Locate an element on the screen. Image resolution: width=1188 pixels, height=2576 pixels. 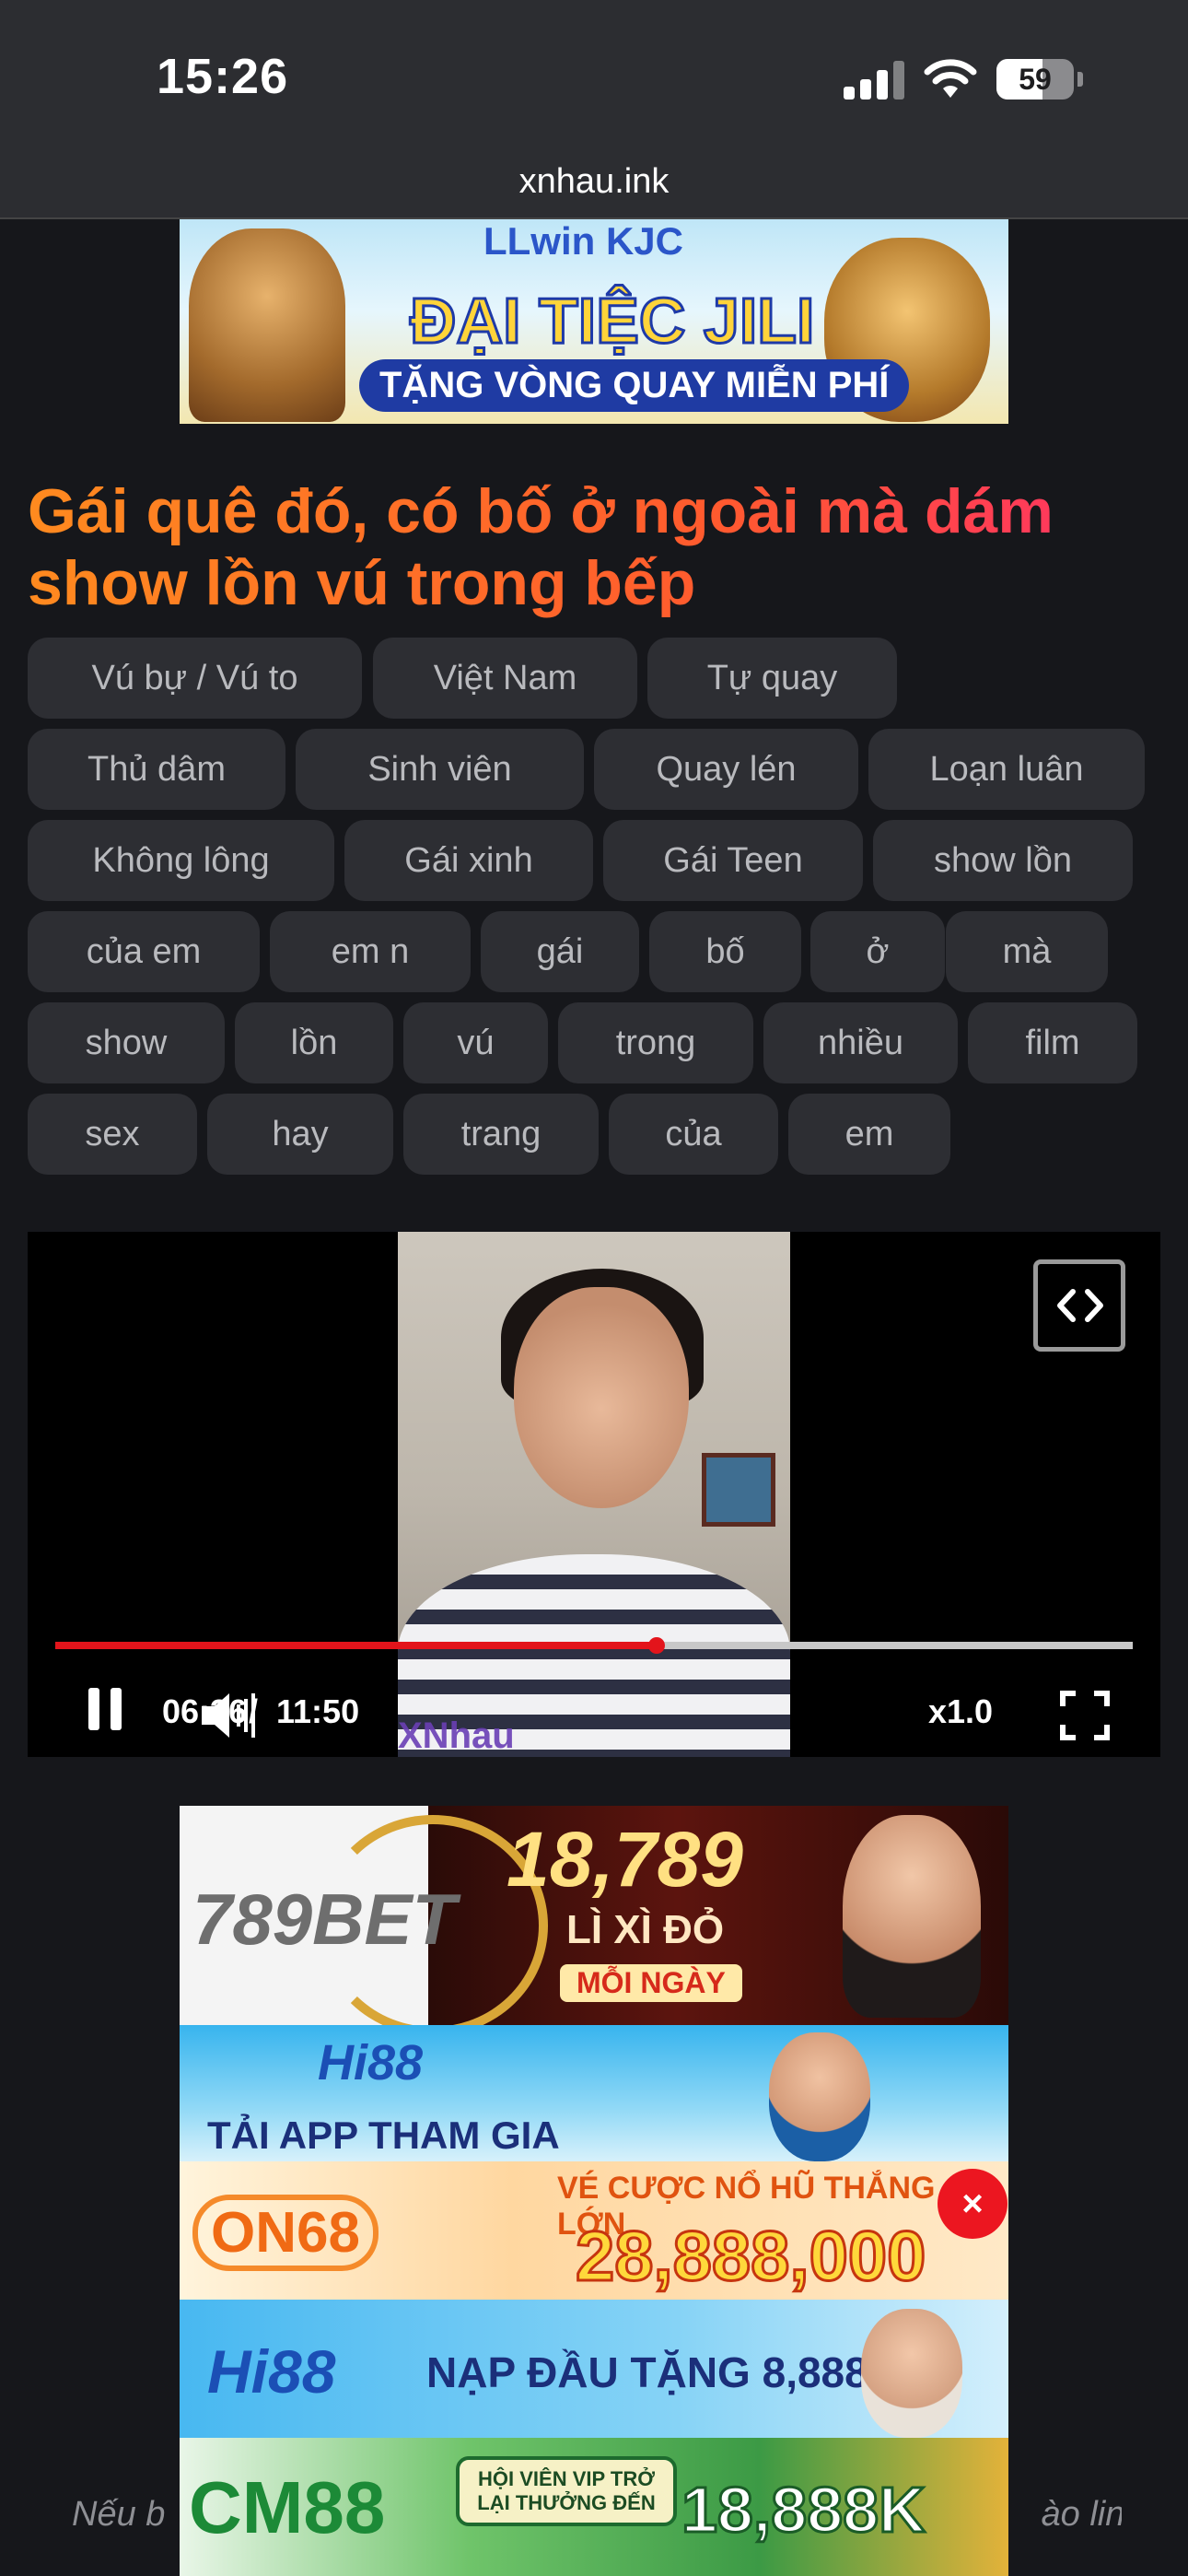
battery-tip is located at coordinates (1080, 79).